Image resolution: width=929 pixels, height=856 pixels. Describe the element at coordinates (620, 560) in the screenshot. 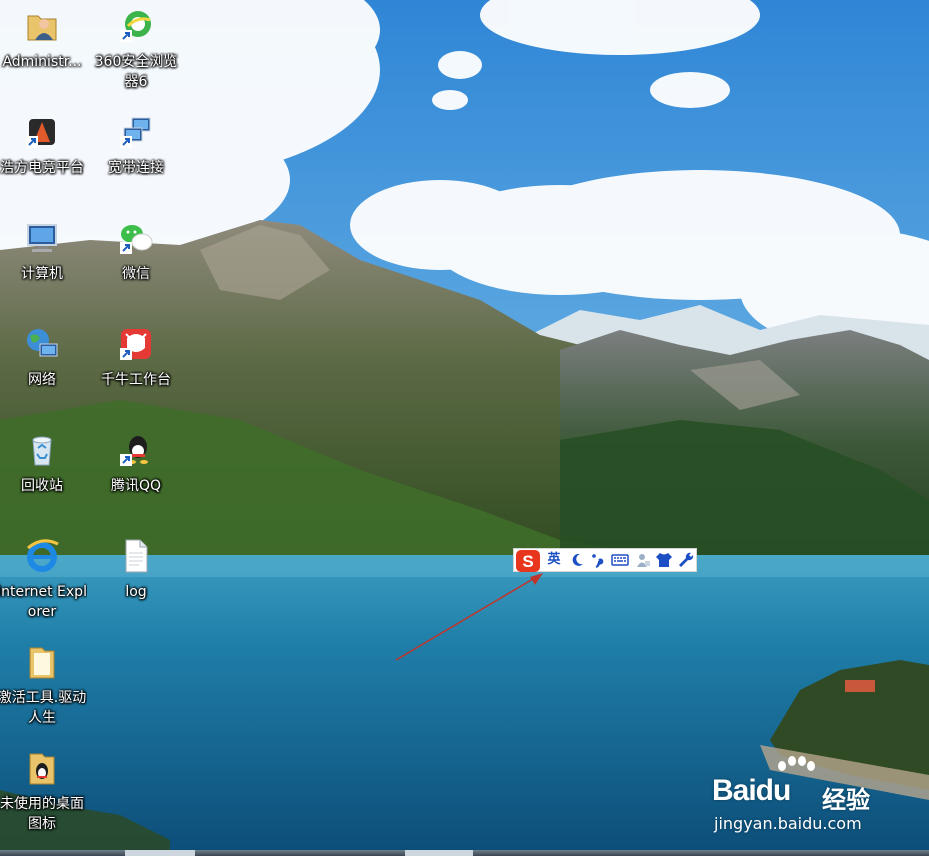

I see `keyboard-icon` at that location.